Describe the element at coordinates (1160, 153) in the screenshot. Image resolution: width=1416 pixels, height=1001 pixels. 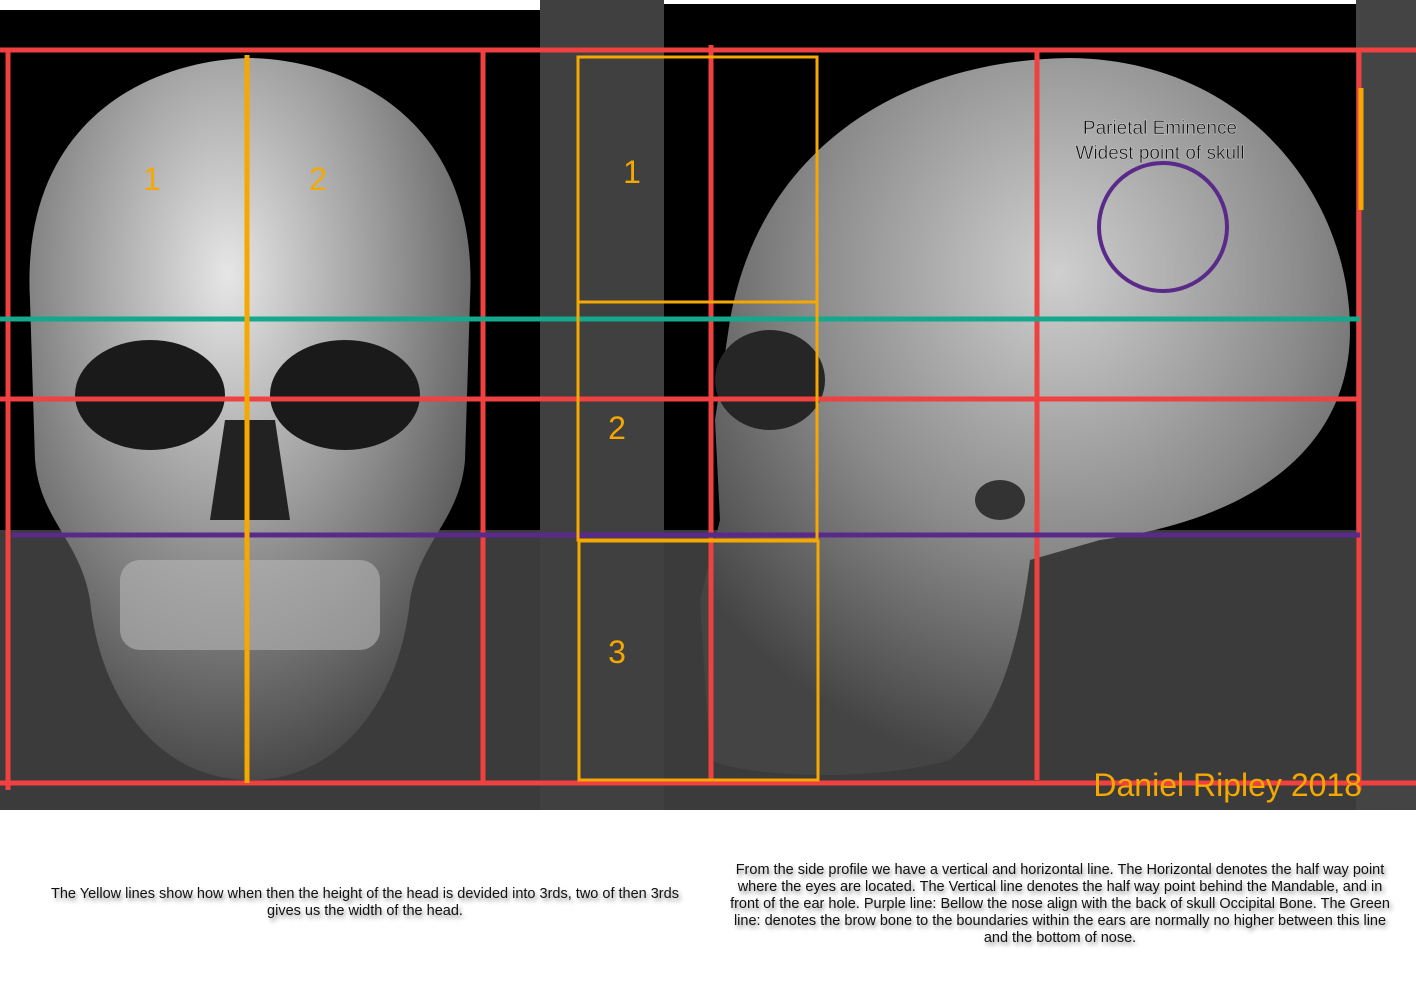
I see `annotation-line2: Widest point of skull` at that location.